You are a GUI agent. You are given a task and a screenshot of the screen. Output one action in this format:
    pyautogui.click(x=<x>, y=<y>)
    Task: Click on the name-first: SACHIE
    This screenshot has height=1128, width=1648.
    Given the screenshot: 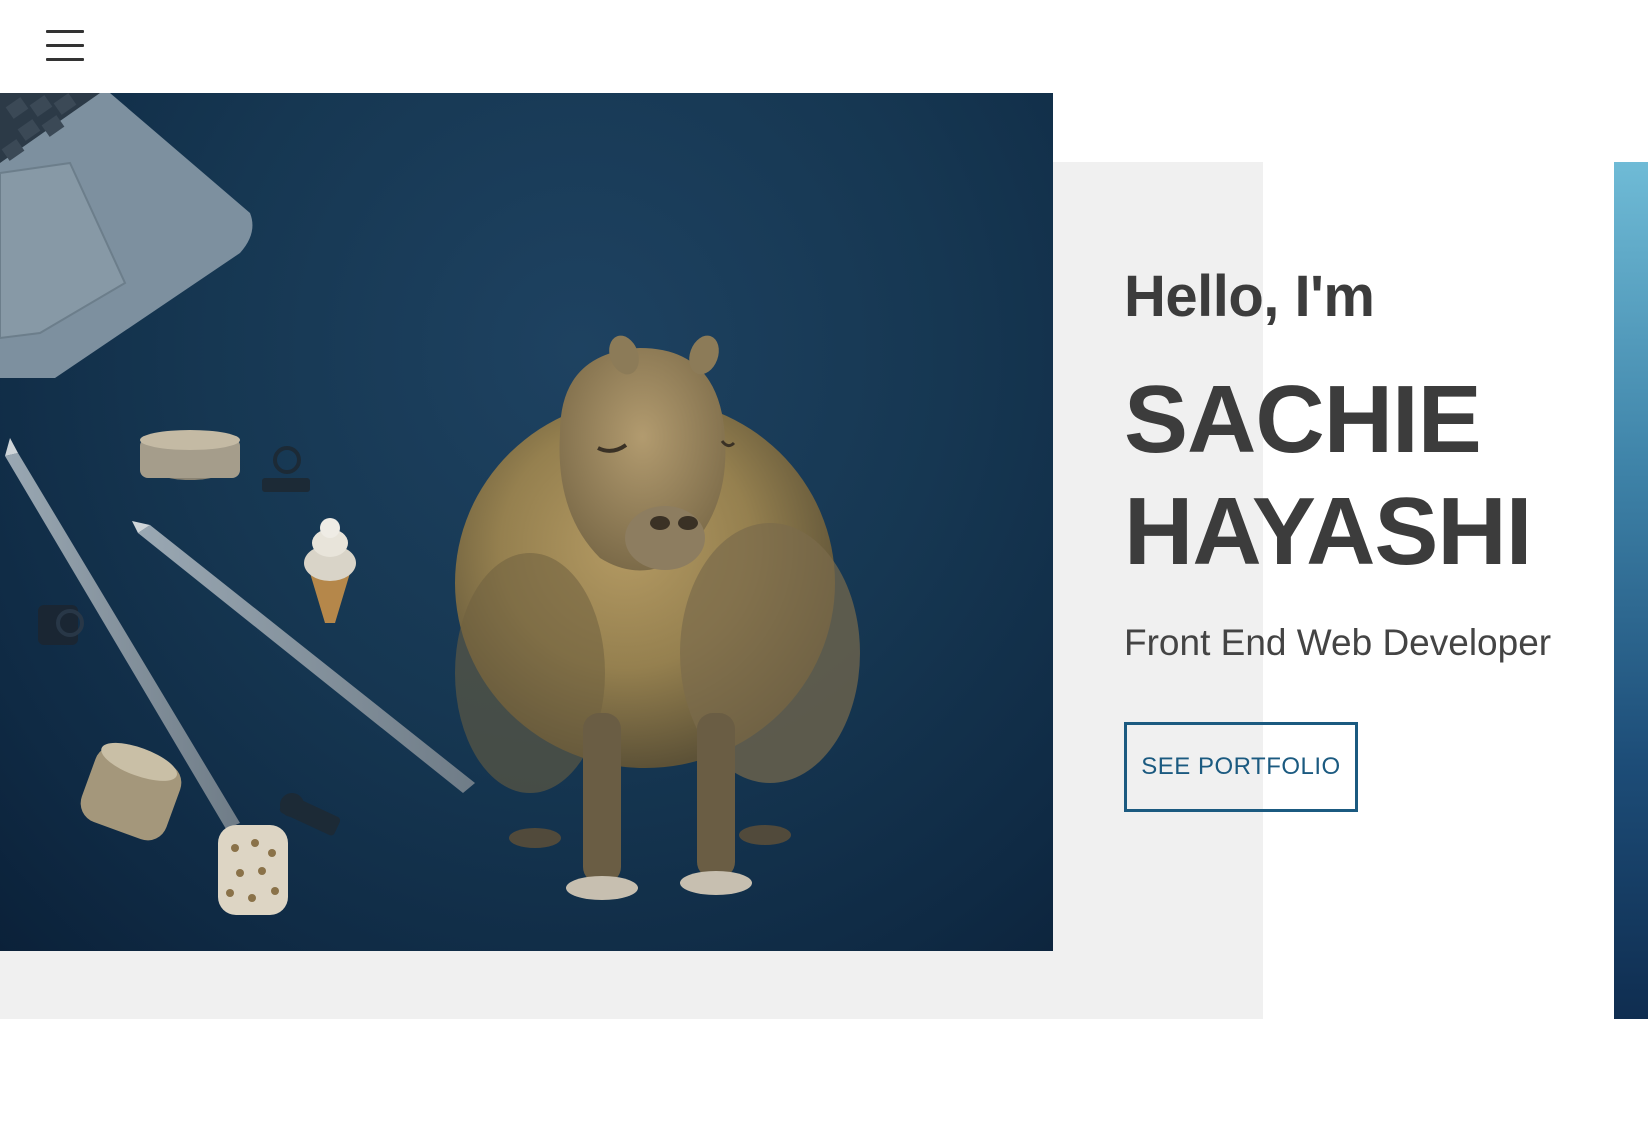 What is the action you would take?
    pyautogui.click(x=1303, y=419)
    